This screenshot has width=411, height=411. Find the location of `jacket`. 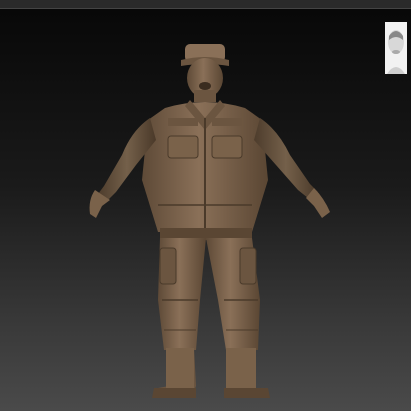

jacket is located at coordinates (205, 166).